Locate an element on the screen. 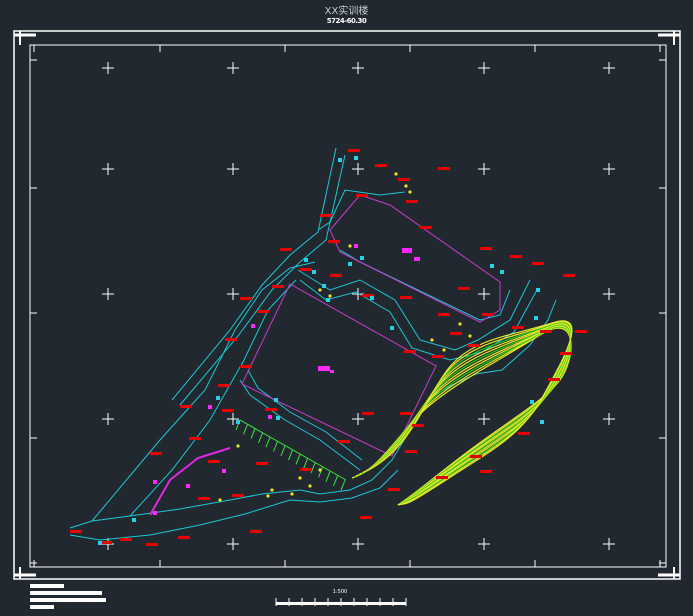 This screenshot has width=693, height=616. road-diagonal is located at coordinates (254, 274).